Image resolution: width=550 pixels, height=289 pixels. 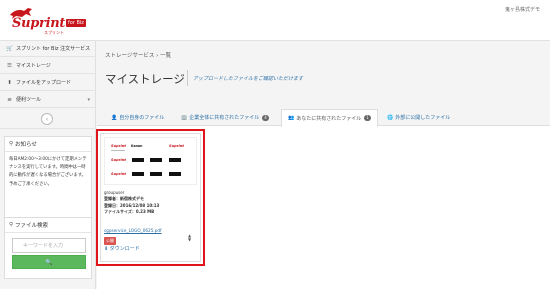 I want to click on sidebar-item-label: スプリント for Biz 注文サービス, so click(x=53, y=49).